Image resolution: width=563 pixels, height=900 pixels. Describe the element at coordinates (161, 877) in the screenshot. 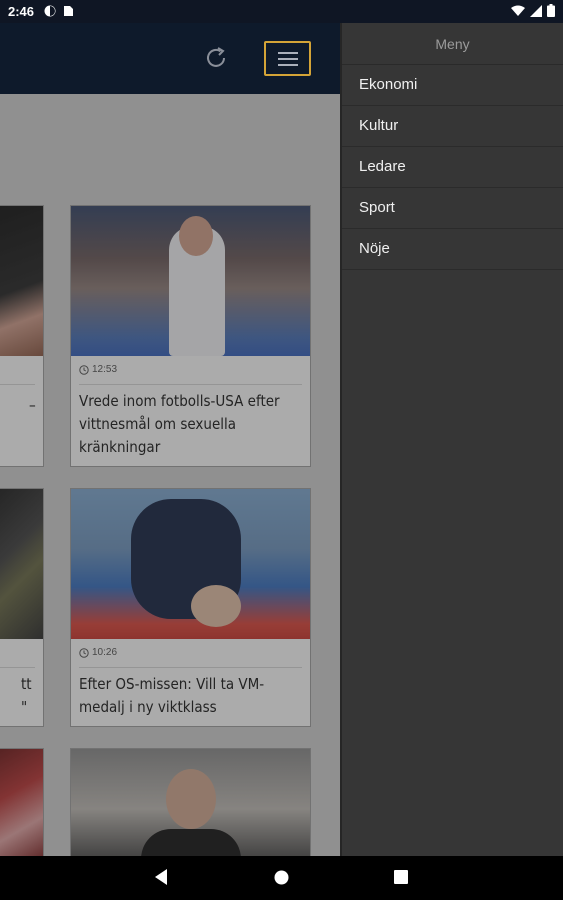

I see `back-icon` at that location.